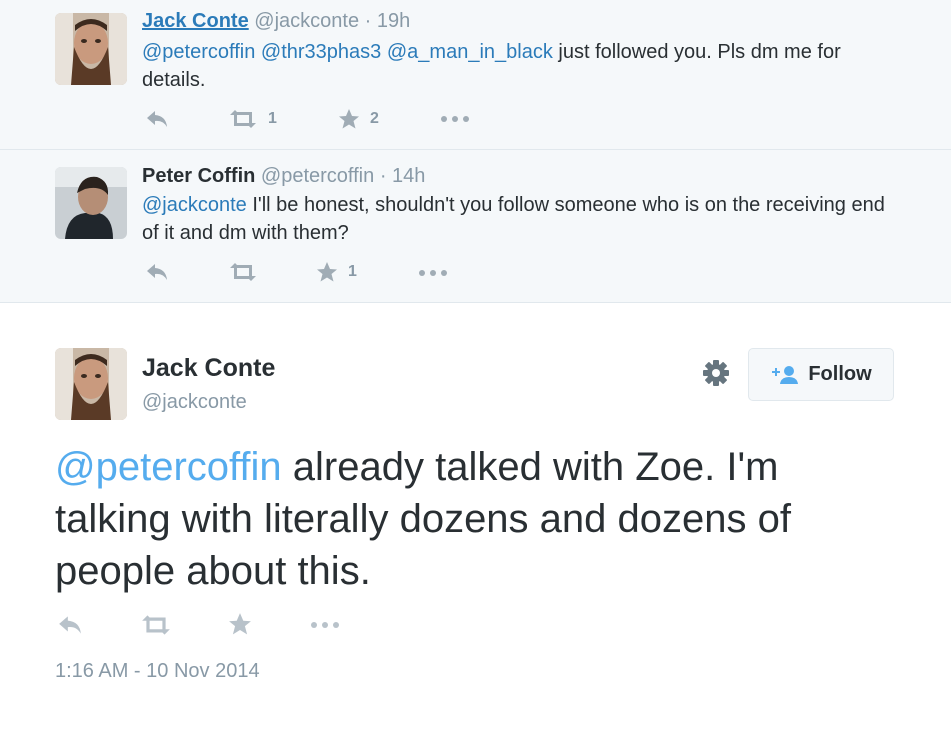 The image size is (951, 729). What do you see at coordinates (393, 21) in the screenshot?
I see `tweet-time: 19h` at bounding box center [393, 21].